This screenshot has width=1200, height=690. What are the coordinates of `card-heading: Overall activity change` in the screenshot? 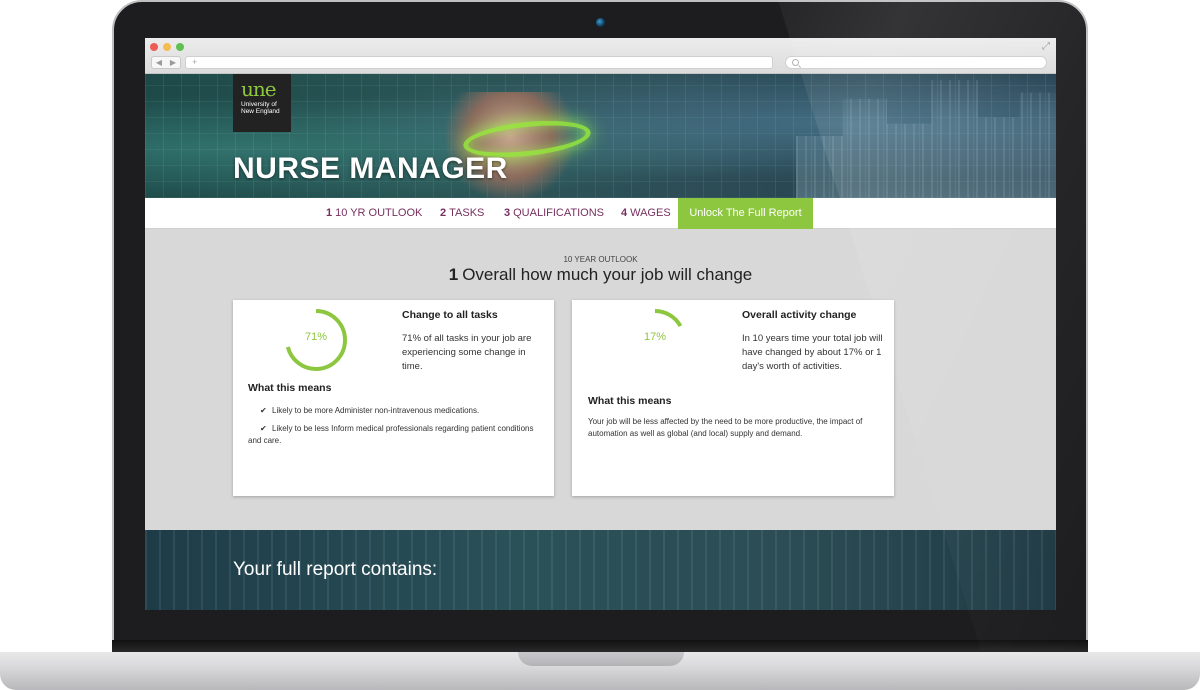 It's located at (799, 315).